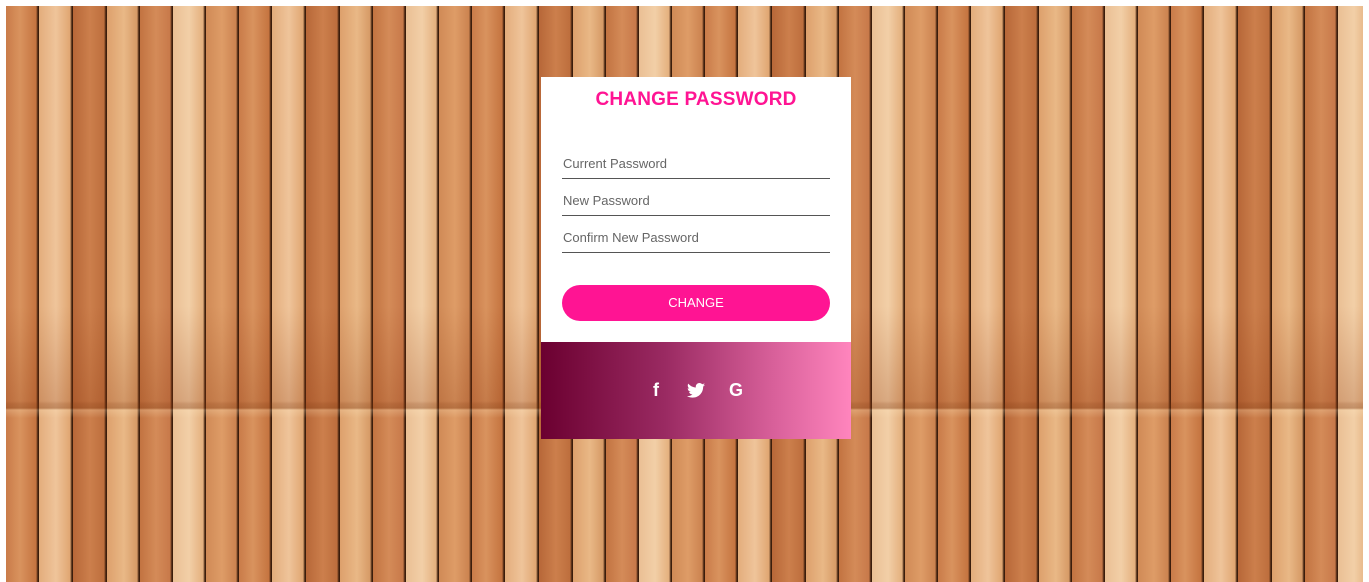  Describe the element at coordinates (656, 390) in the screenshot. I see `facebook-icon: f` at that location.